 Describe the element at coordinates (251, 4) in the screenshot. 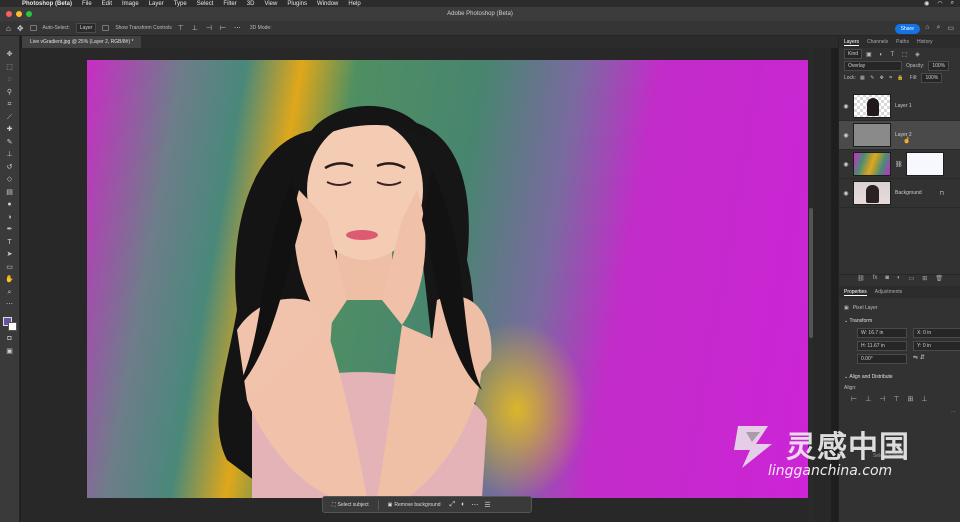

I see `menu-3d: 3D` at that location.